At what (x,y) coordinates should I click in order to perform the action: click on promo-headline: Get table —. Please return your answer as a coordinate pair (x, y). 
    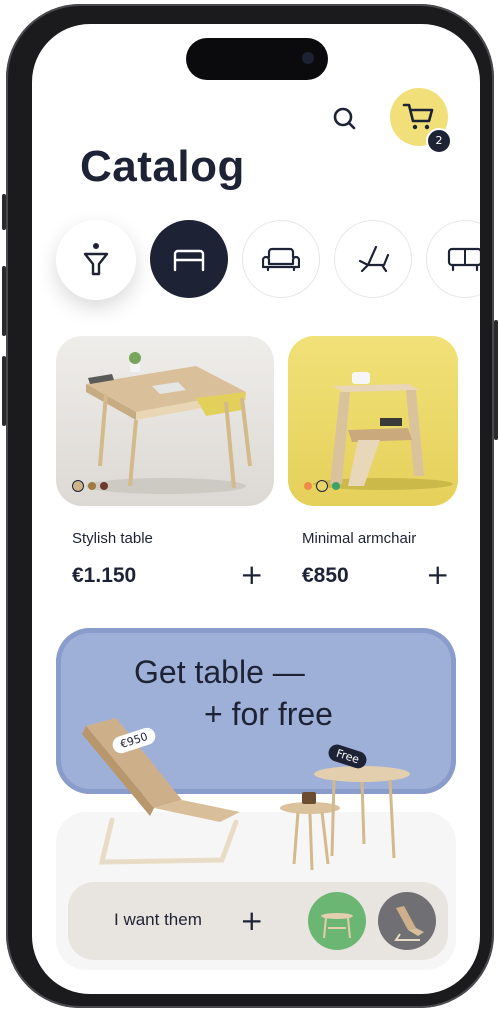
    Looking at the image, I should click on (219, 672).